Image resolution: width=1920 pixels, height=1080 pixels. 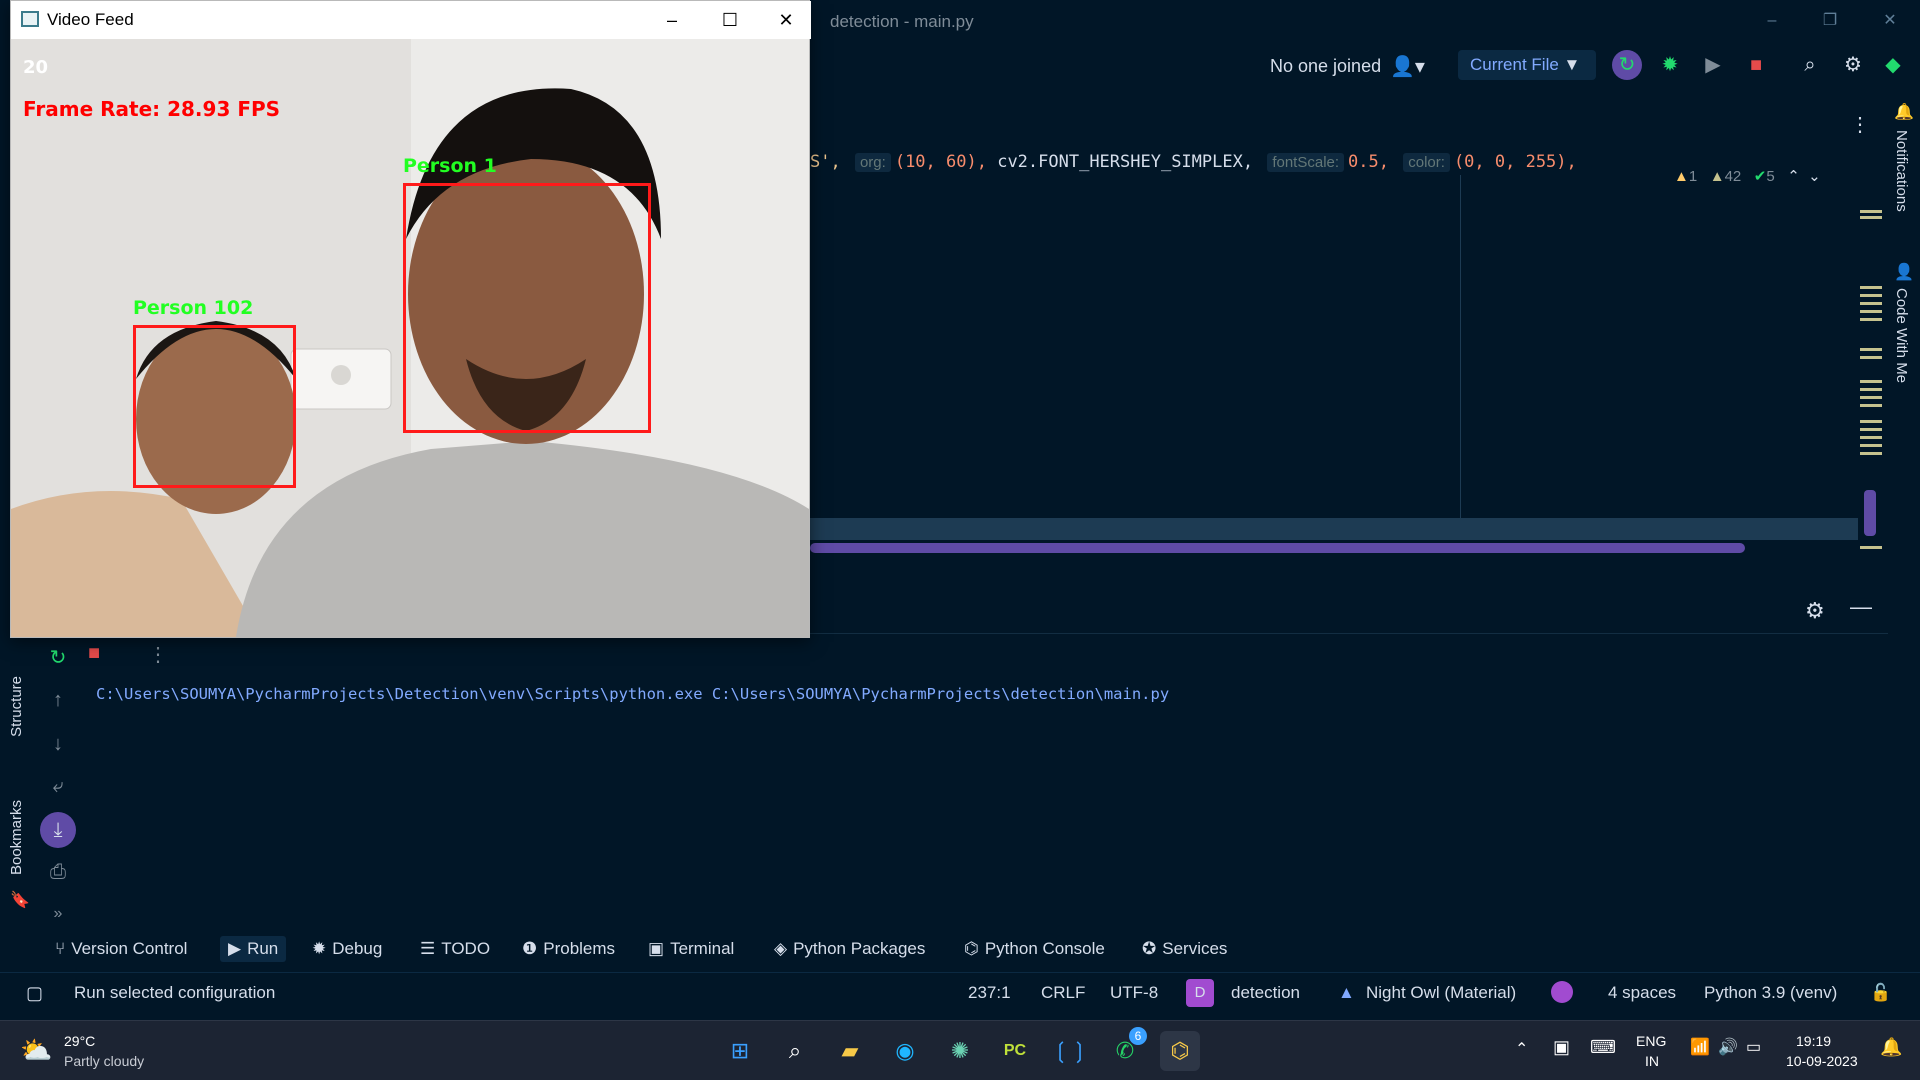 I want to click on python-app-icon: ⌬, so click(x=1180, y=1051).